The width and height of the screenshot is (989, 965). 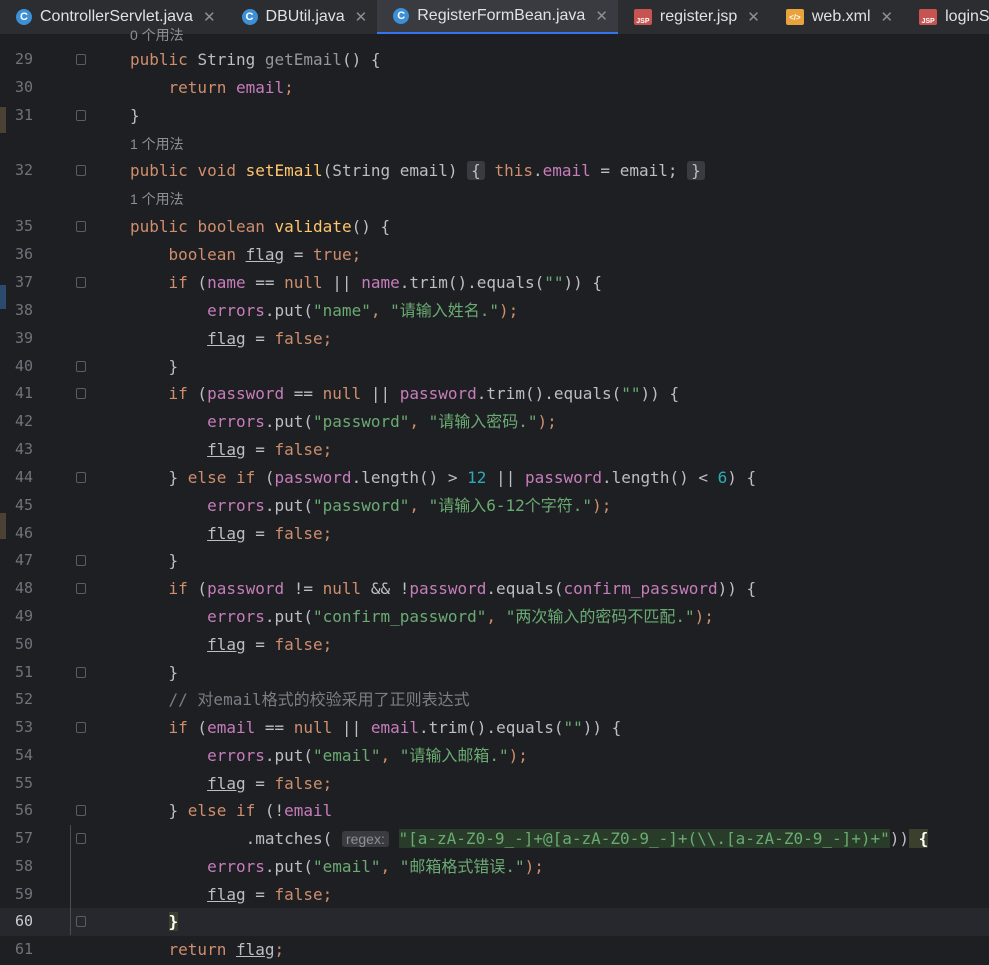 I want to click on tab-register-form-bean: C RegisterFormBean.java ✕, so click(x=497, y=17).